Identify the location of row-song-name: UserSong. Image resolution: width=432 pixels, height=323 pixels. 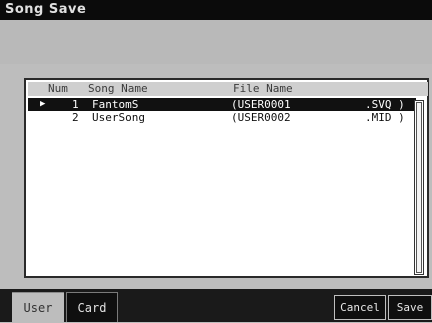
(118, 117).